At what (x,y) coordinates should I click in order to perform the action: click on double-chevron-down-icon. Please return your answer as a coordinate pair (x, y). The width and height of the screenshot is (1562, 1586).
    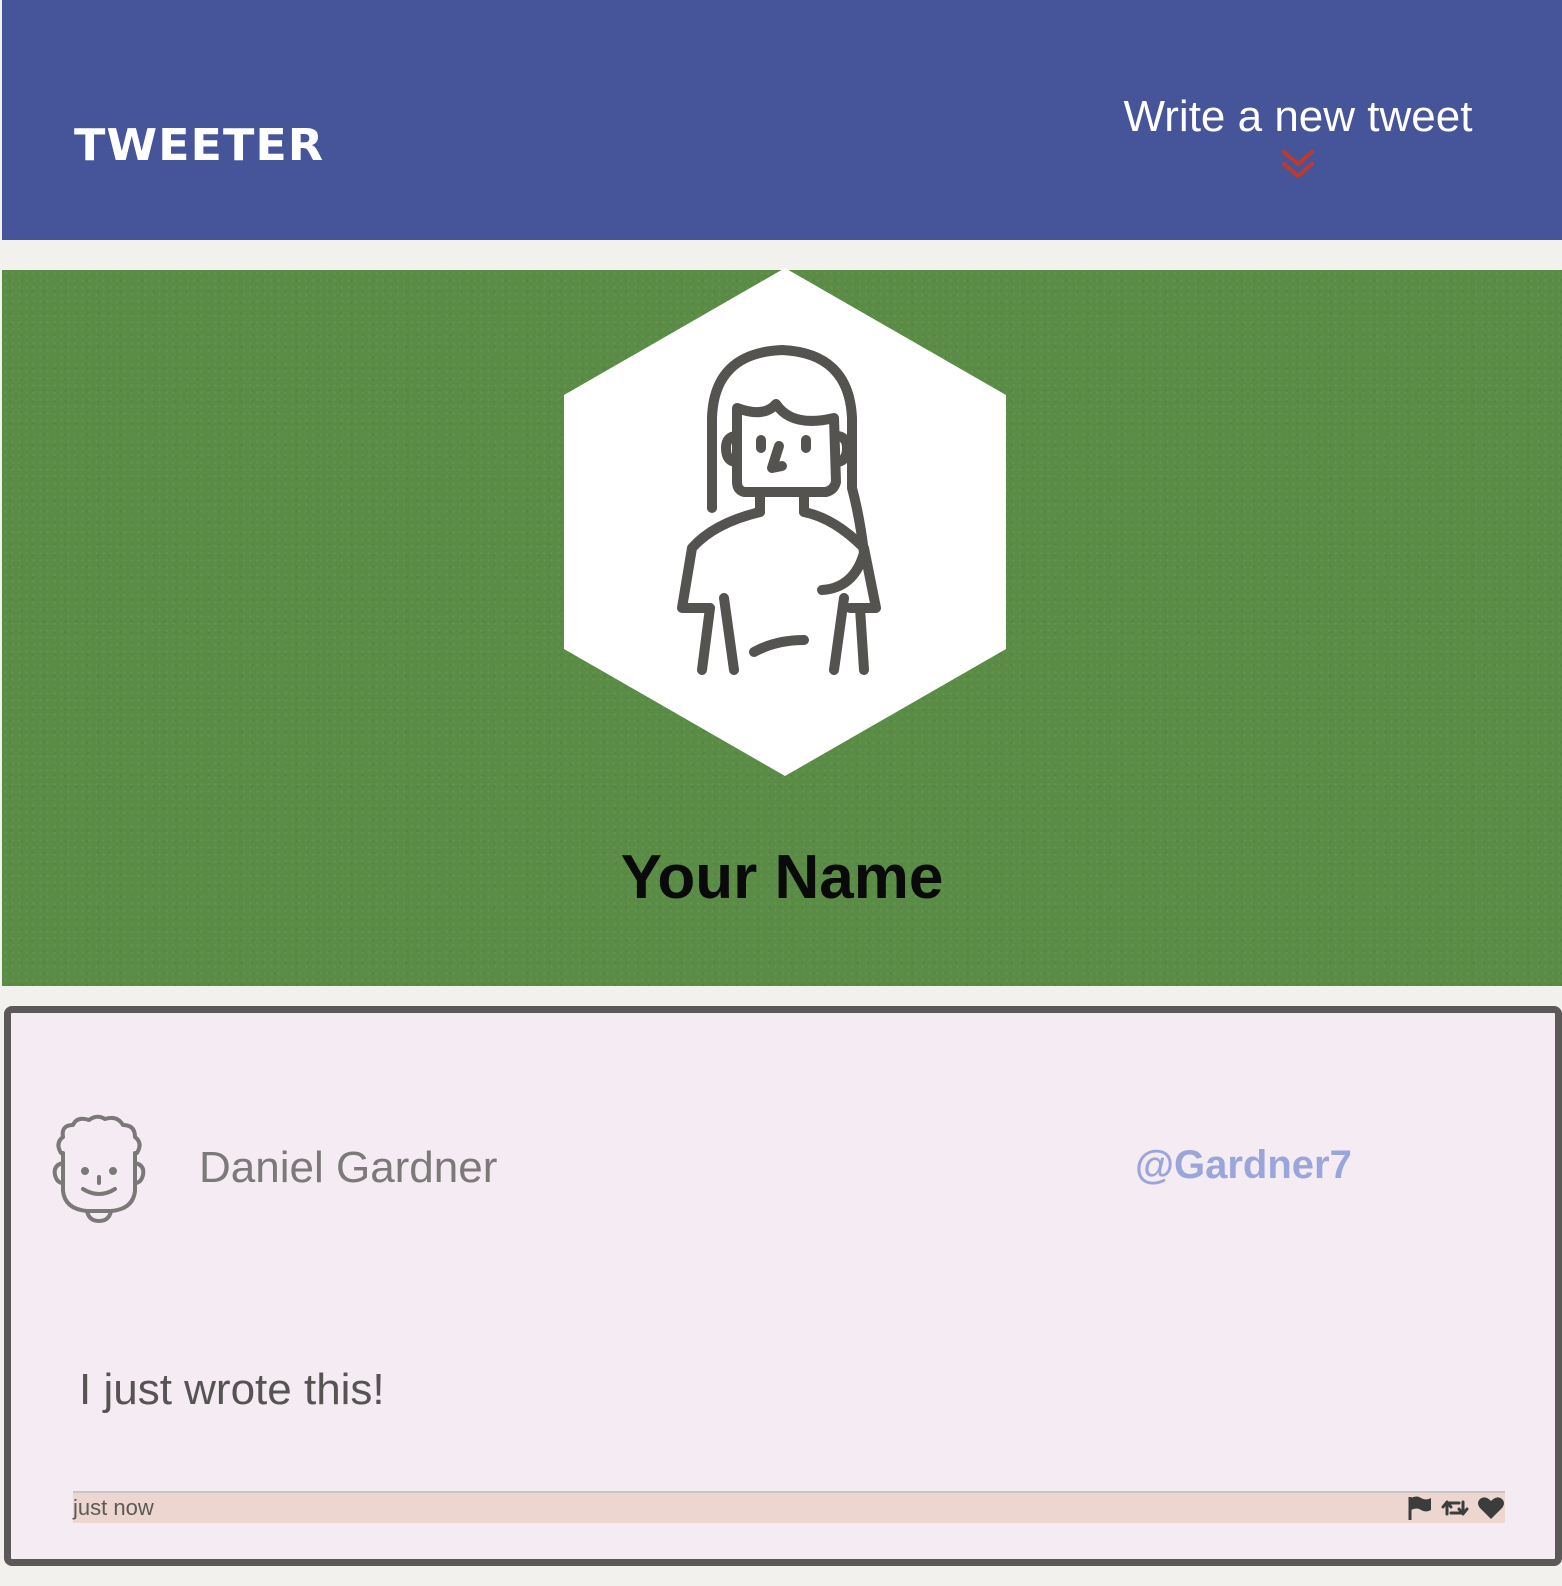
    Looking at the image, I should click on (1298, 164).